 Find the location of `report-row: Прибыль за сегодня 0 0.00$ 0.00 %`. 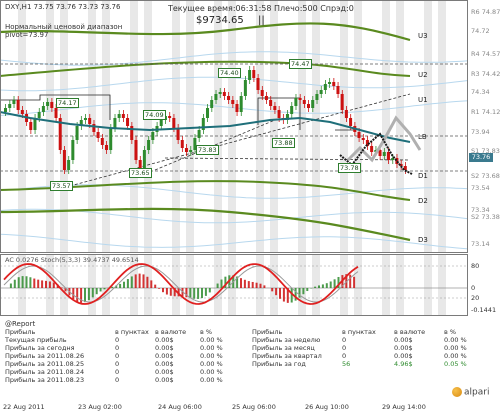

report-row: Прибыль за сегодня 0 0.00$ 0.00 % is located at coordinates (120, 348).